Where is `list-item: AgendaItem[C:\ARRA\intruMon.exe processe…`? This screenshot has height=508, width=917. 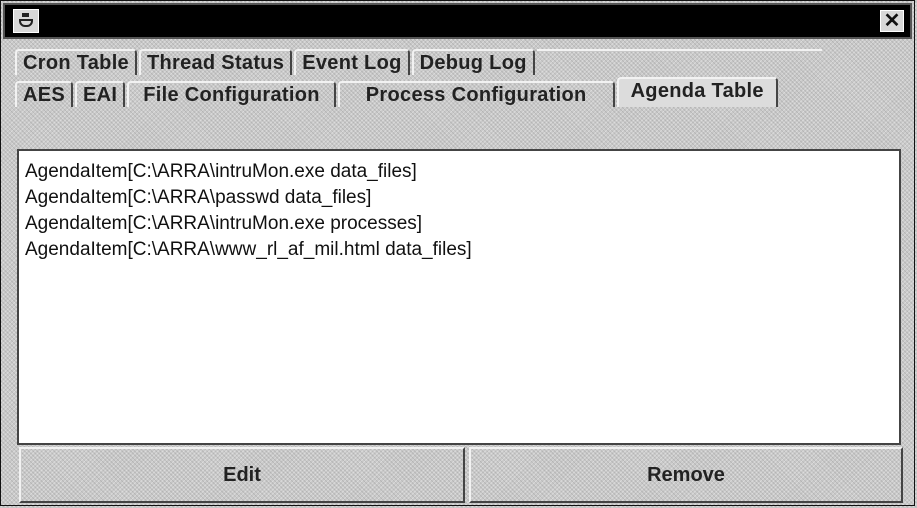 list-item: AgendaItem[C:\ARRA\intruMon.exe processe… is located at coordinates (459, 224).